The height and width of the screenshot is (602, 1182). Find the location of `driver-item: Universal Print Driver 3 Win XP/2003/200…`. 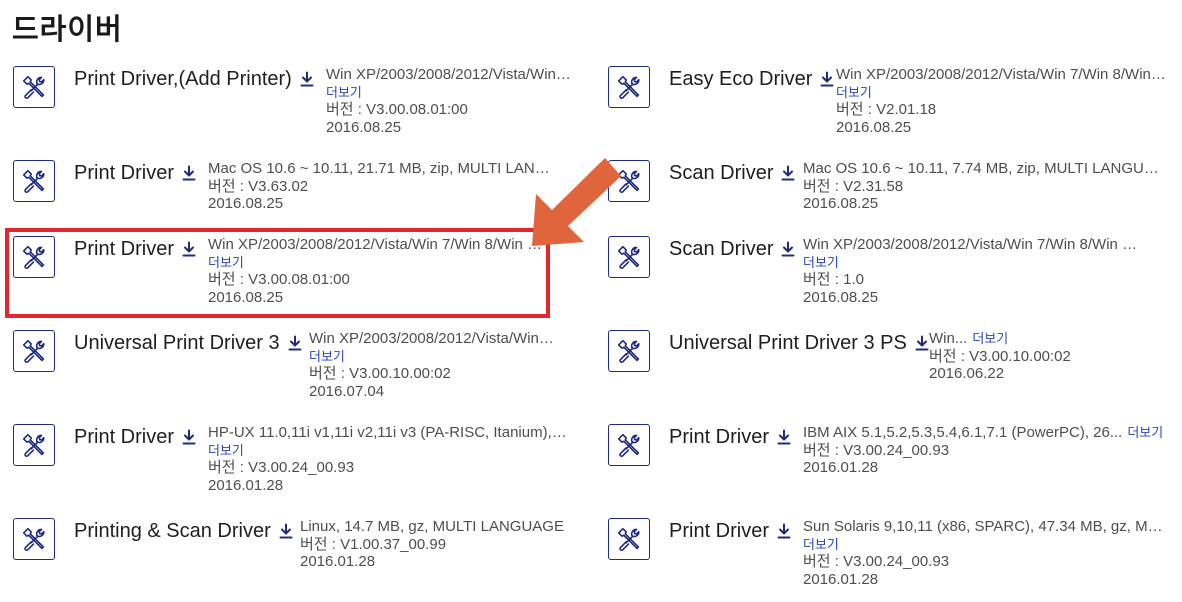

driver-item: Universal Print Driver 3 Win XP/2003/200… is located at coordinates (298, 370).